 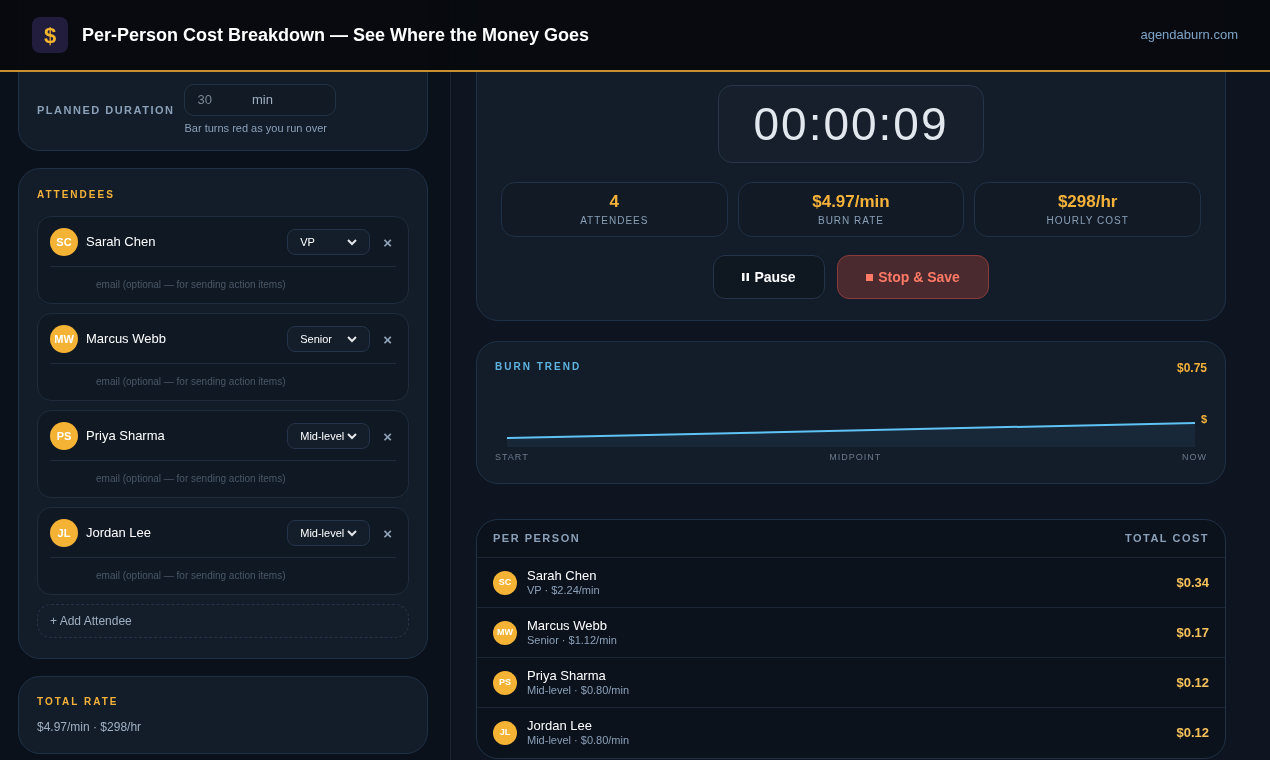 I want to click on stat-value: 4, so click(x=614, y=202).